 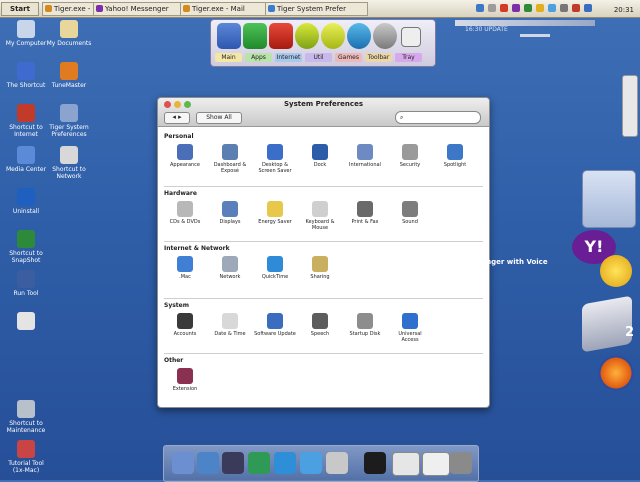 What do you see at coordinates (320, 216) in the screenshot?
I see `pref-item: Keyboard & Mouse` at bounding box center [320, 216].